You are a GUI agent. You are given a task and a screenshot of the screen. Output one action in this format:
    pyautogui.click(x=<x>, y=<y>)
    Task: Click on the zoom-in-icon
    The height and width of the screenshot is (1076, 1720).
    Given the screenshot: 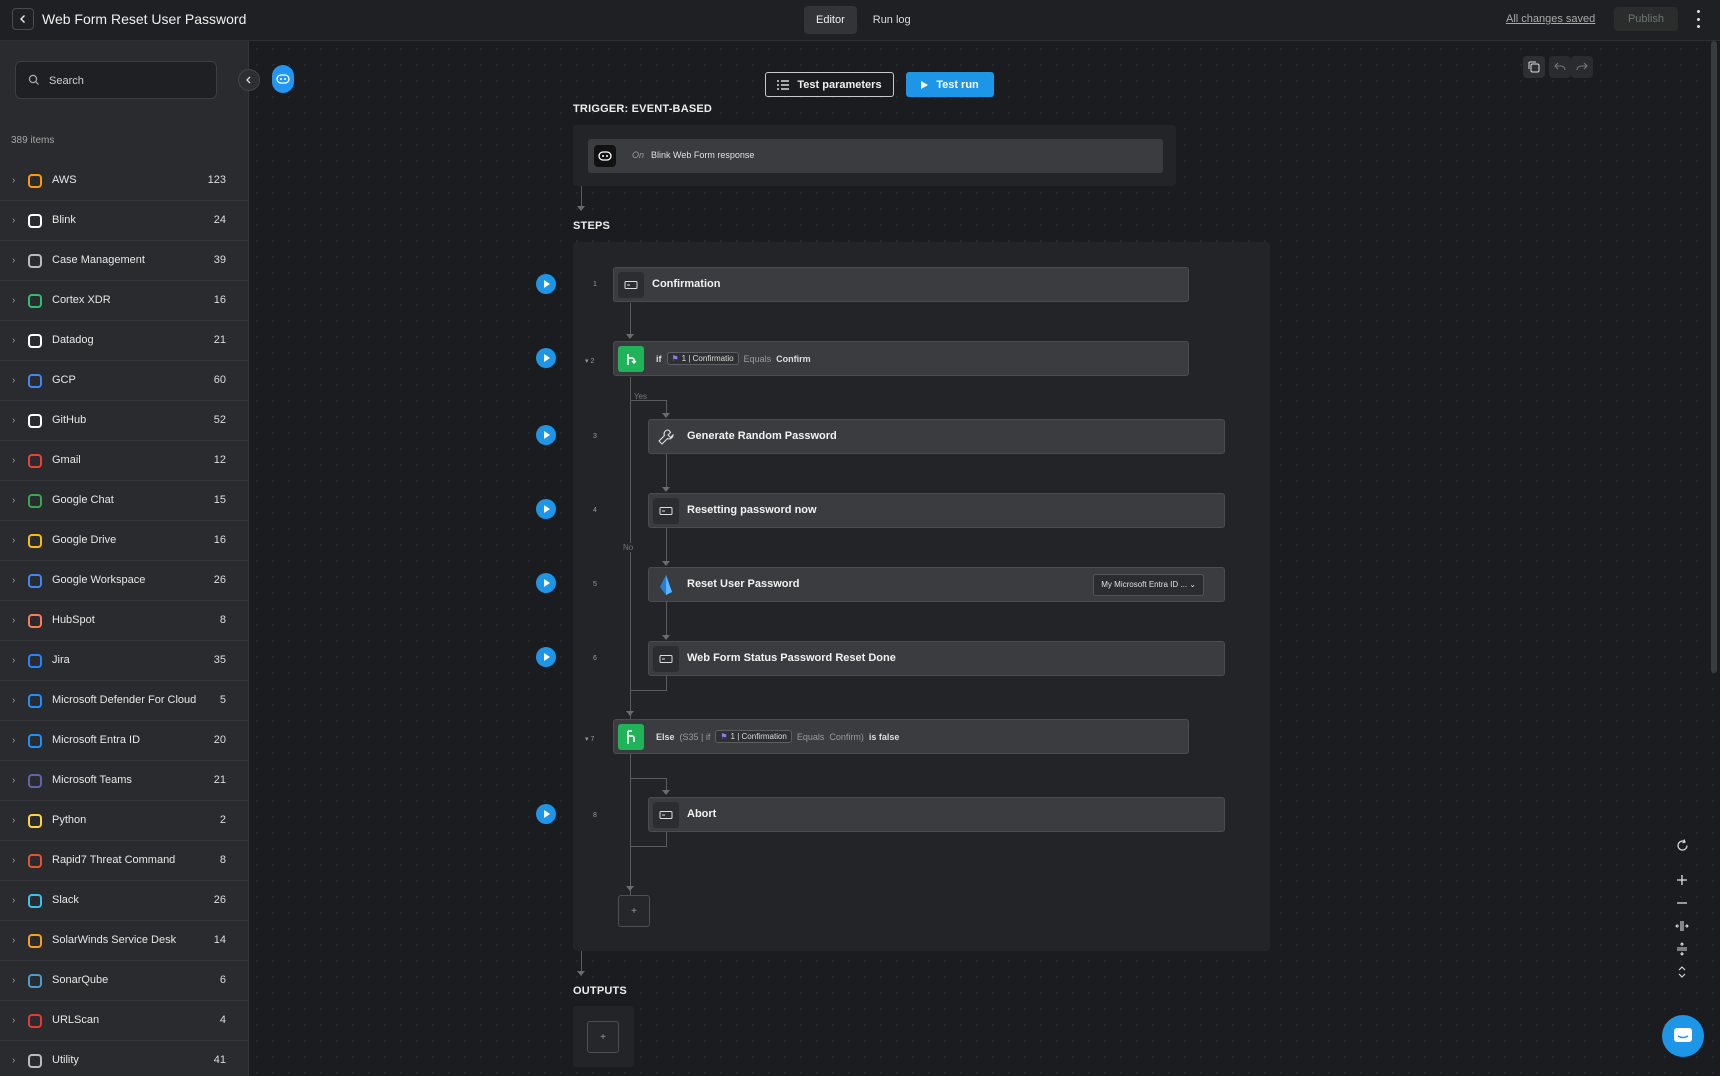 What is the action you would take?
    pyautogui.click(x=1682, y=880)
    